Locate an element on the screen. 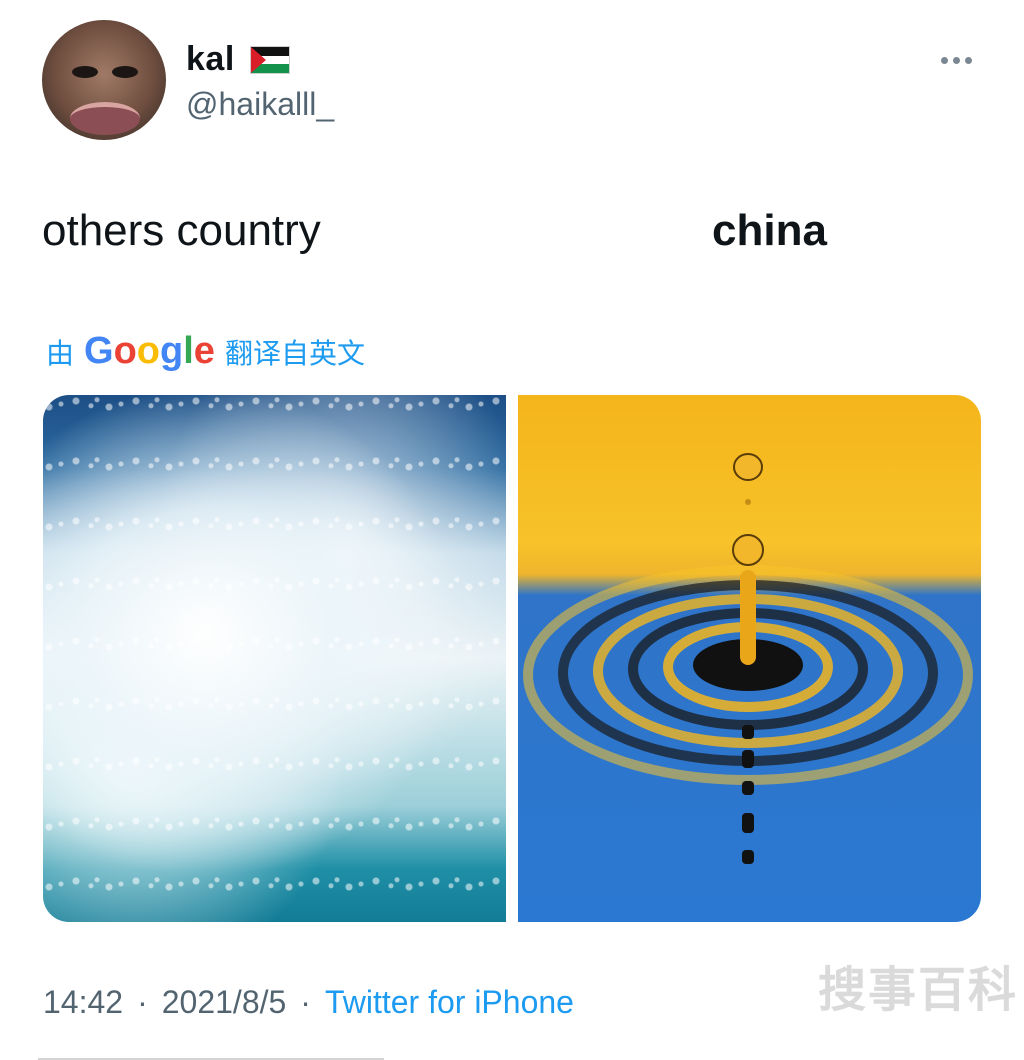 The height and width of the screenshot is (1060, 1024). google-logo: Google is located at coordinates (149, 351).